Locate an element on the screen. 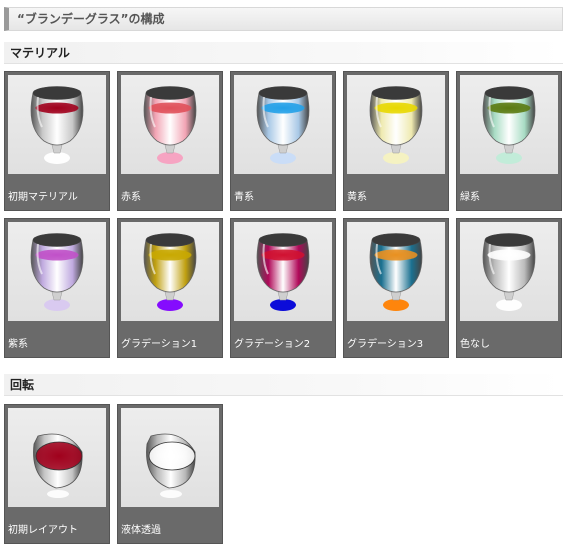  card-label: 色なし is located at coordinates (475, 344).